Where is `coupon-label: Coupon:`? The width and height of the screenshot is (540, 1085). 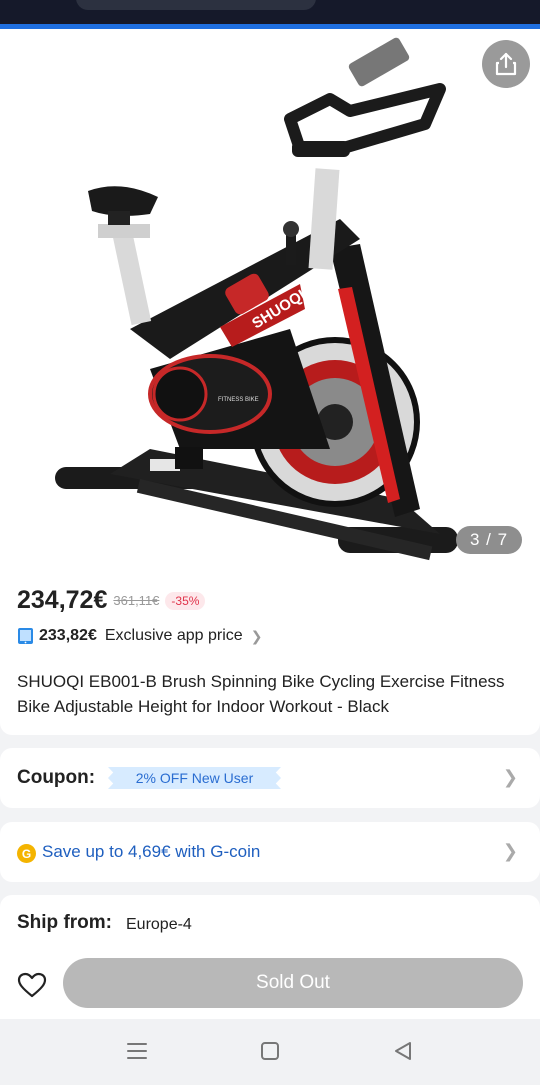 coupon-label: Coupon: is located at coordinates (56, 777).